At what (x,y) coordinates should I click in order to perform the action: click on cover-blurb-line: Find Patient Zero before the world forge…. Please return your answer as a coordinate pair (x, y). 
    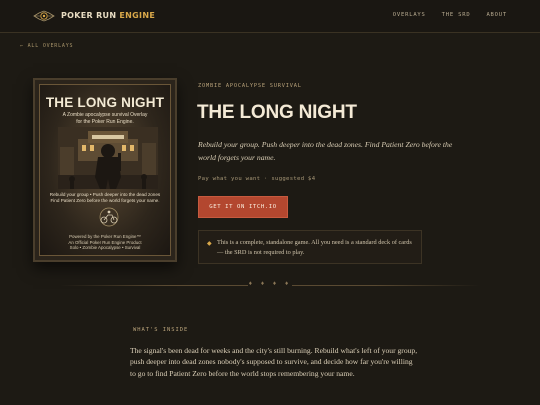
    Looking at the image, I should click on (105, 200).